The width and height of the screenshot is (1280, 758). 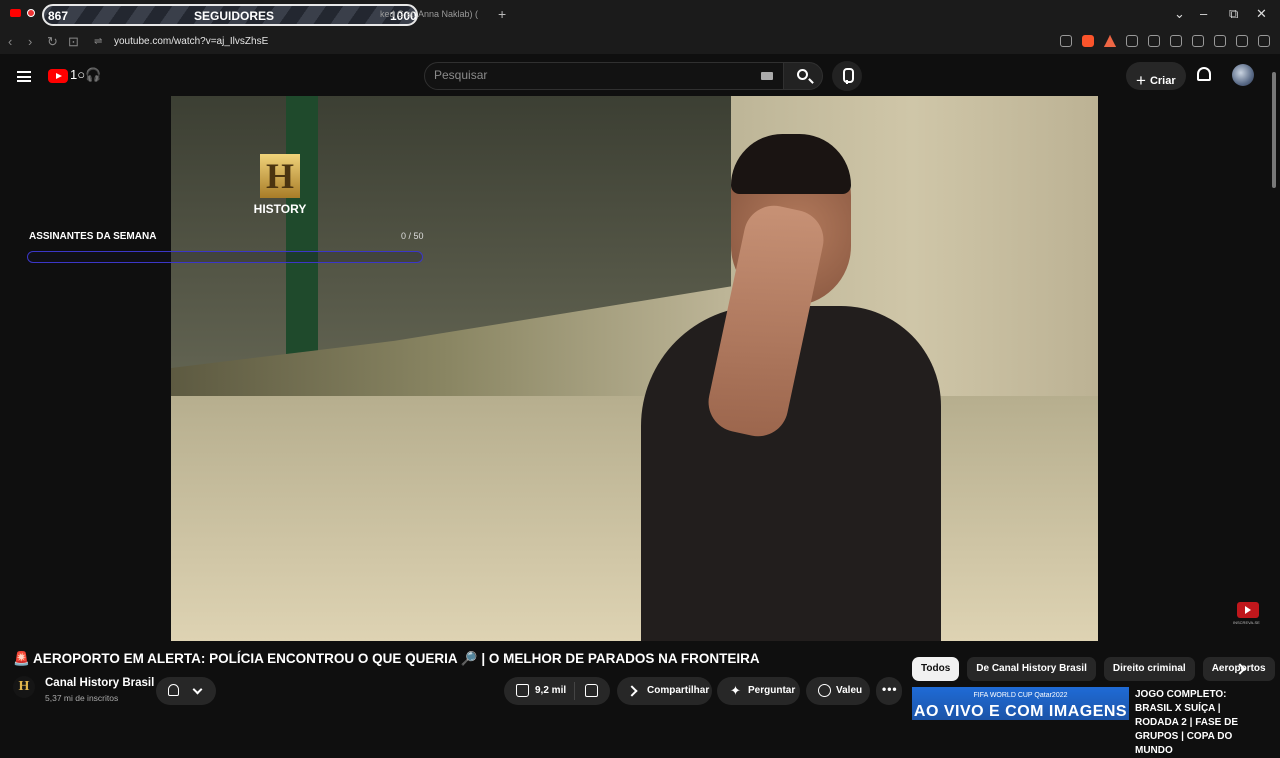 I want to click on extension-icon, so click(x=1132, y=41).